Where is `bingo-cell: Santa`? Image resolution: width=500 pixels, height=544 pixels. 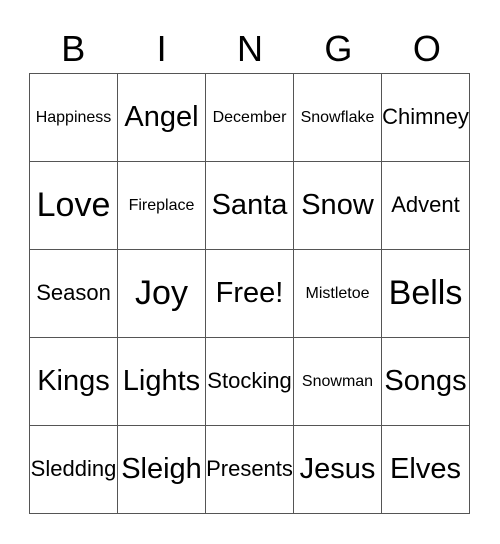
bingo-cell: Santa is located at coordinates (249, 205).